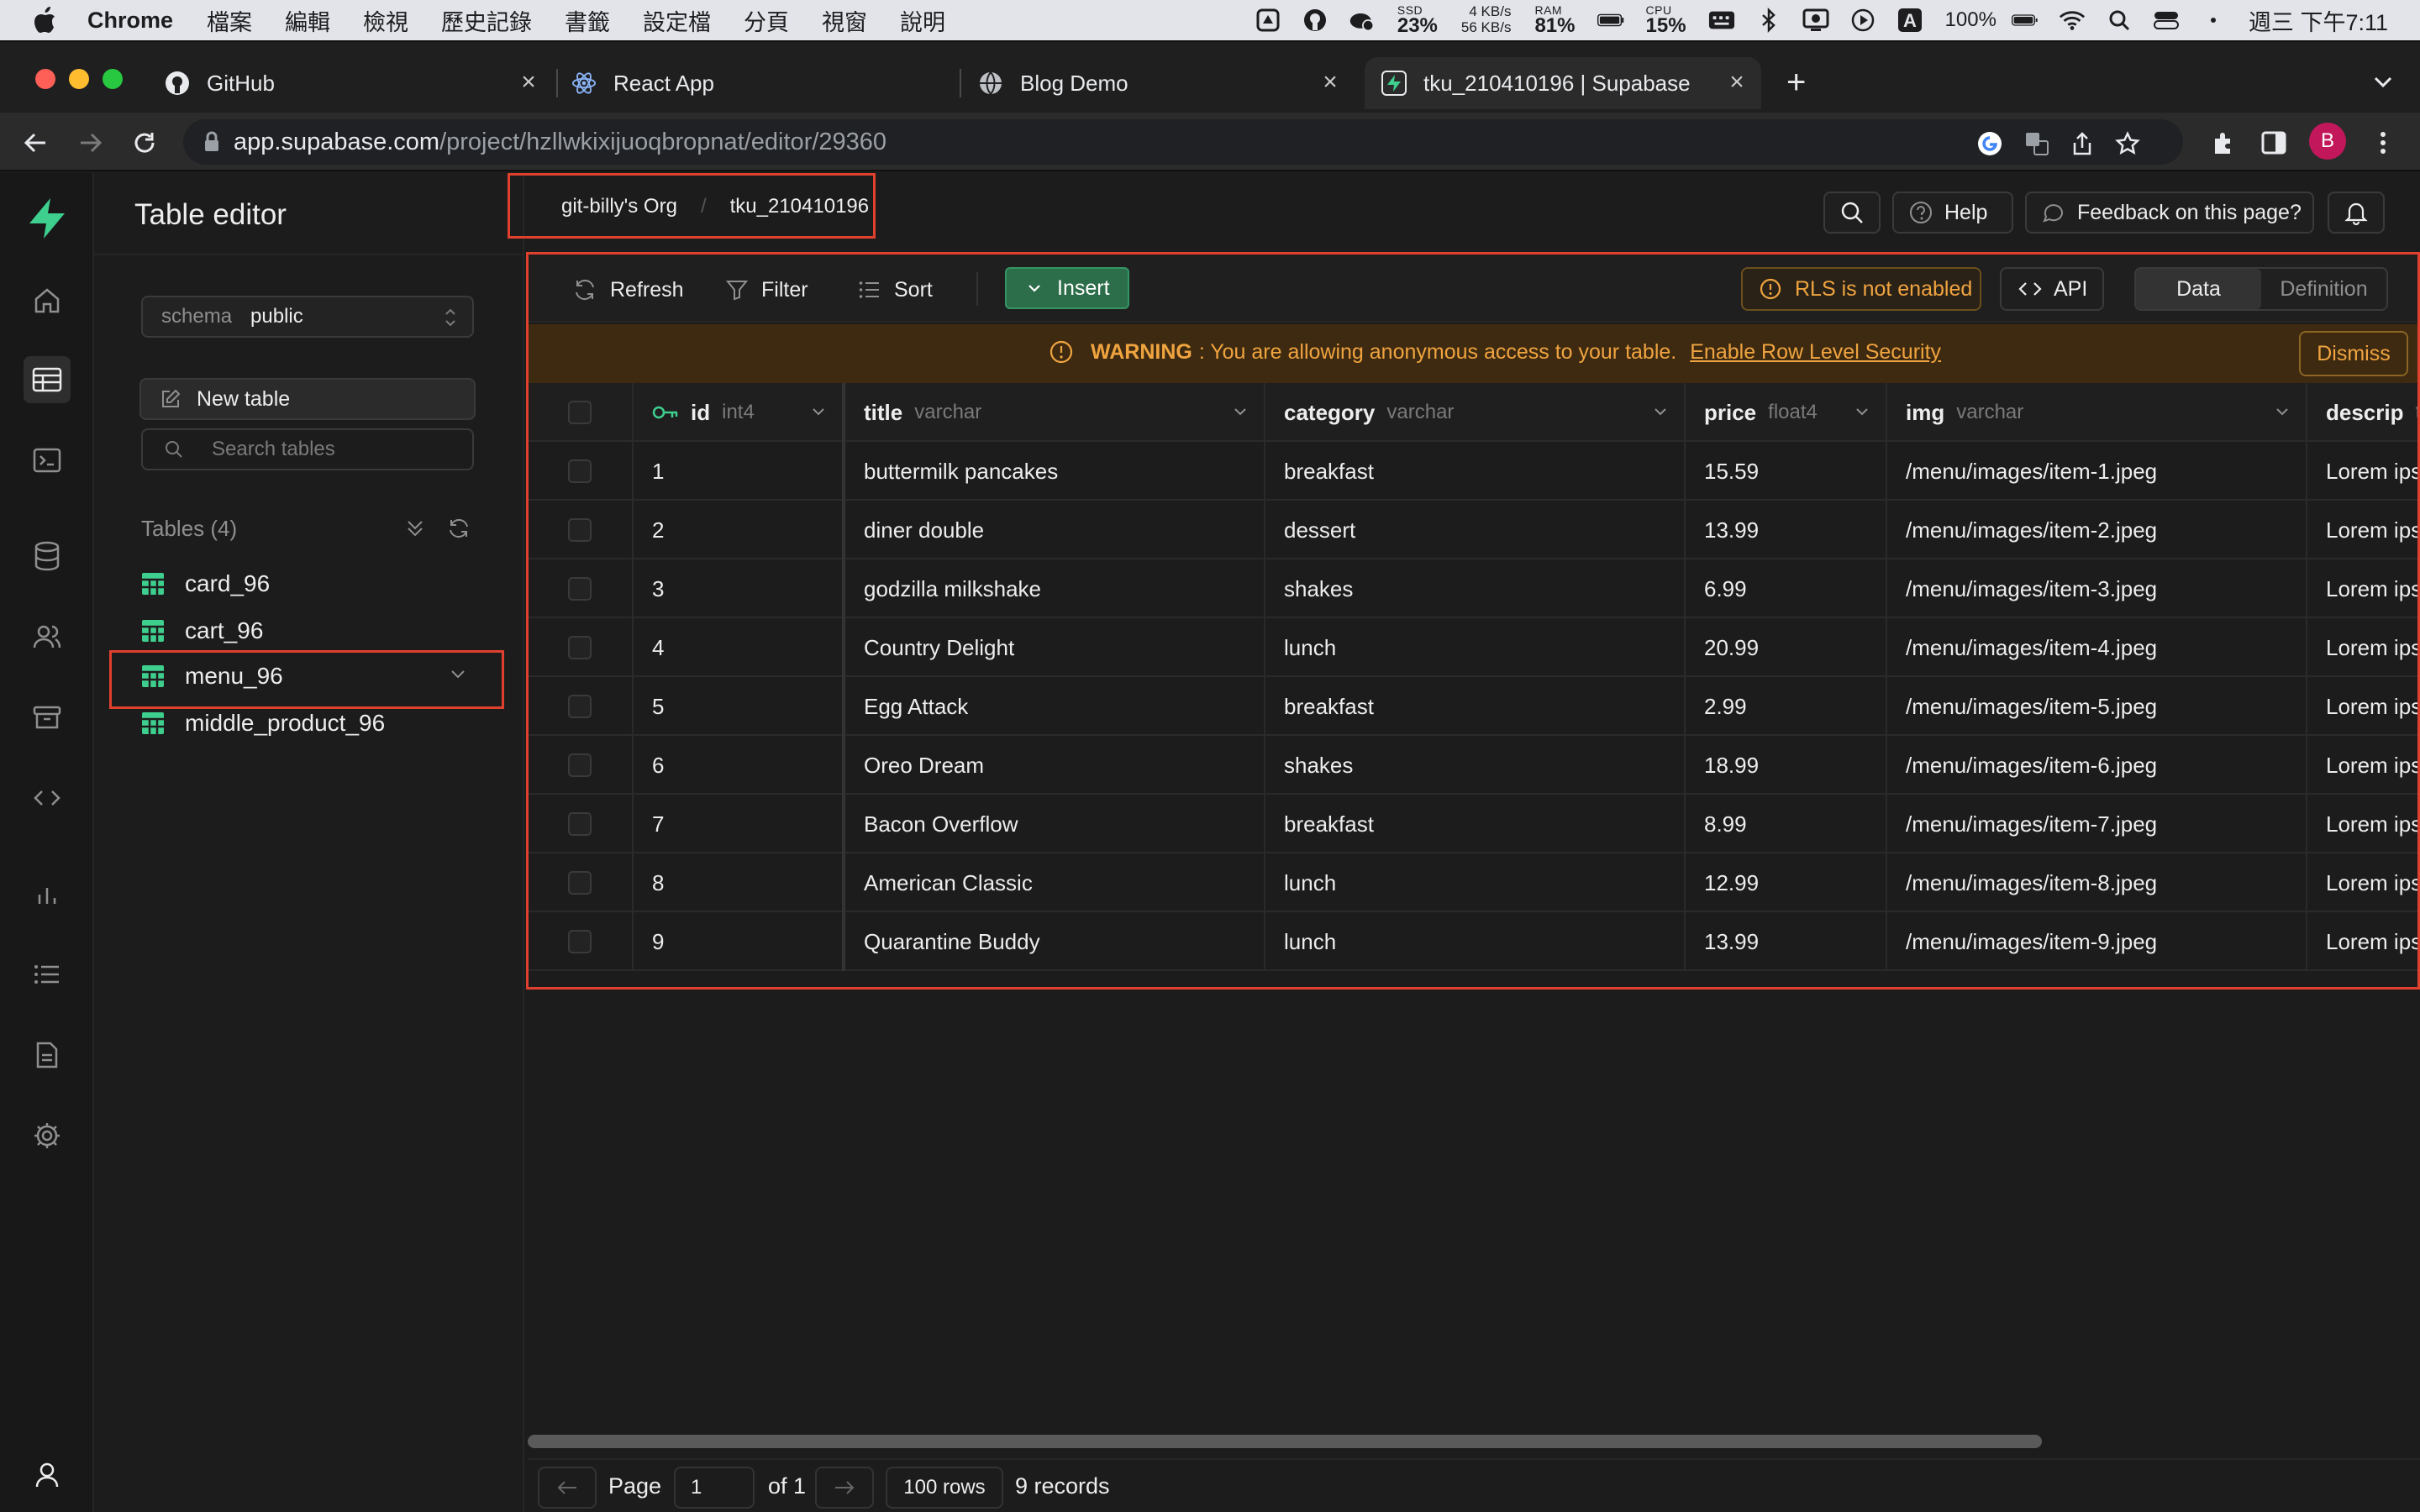 This screenshot has width=2420, height=1512. Describe the element at coordinates (2097, 824) in the screenshot. I see `cell-img: /menu/images/item-7.jpeg` at that location.